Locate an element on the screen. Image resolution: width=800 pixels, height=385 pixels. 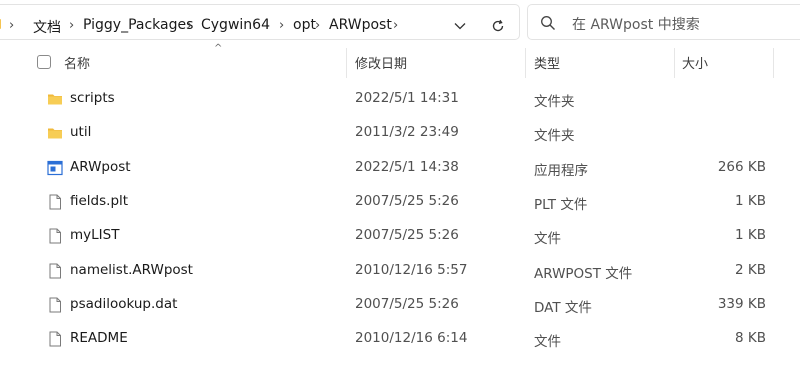
file-name: namelist.ARWpost is located at coordinates (131, 269).